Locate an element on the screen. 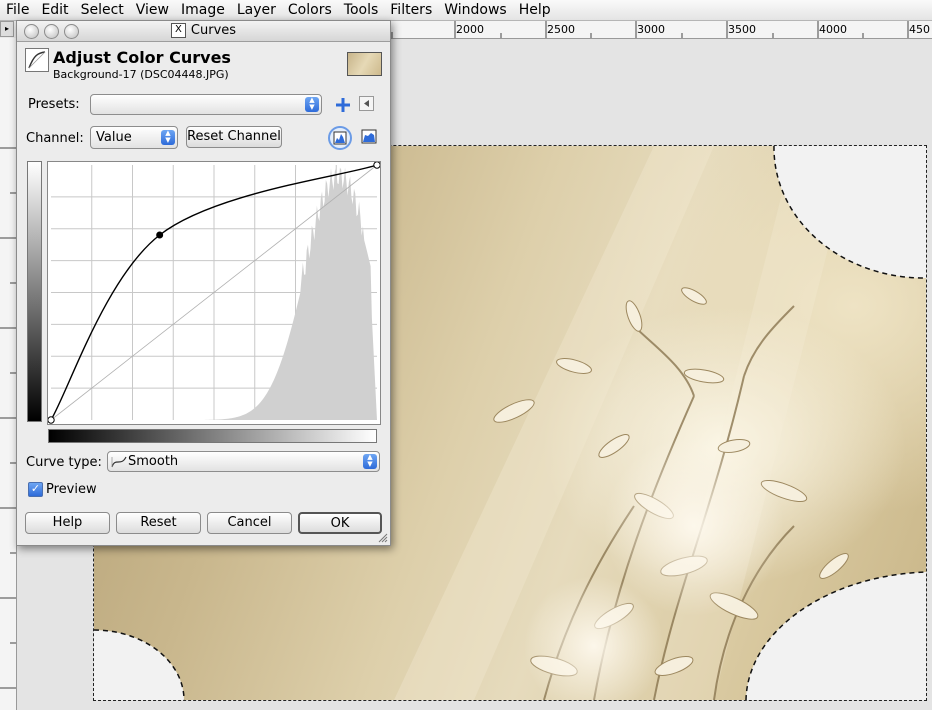 The image size is (932, 710). presets-menu-button is located at coordinates (366, 103).